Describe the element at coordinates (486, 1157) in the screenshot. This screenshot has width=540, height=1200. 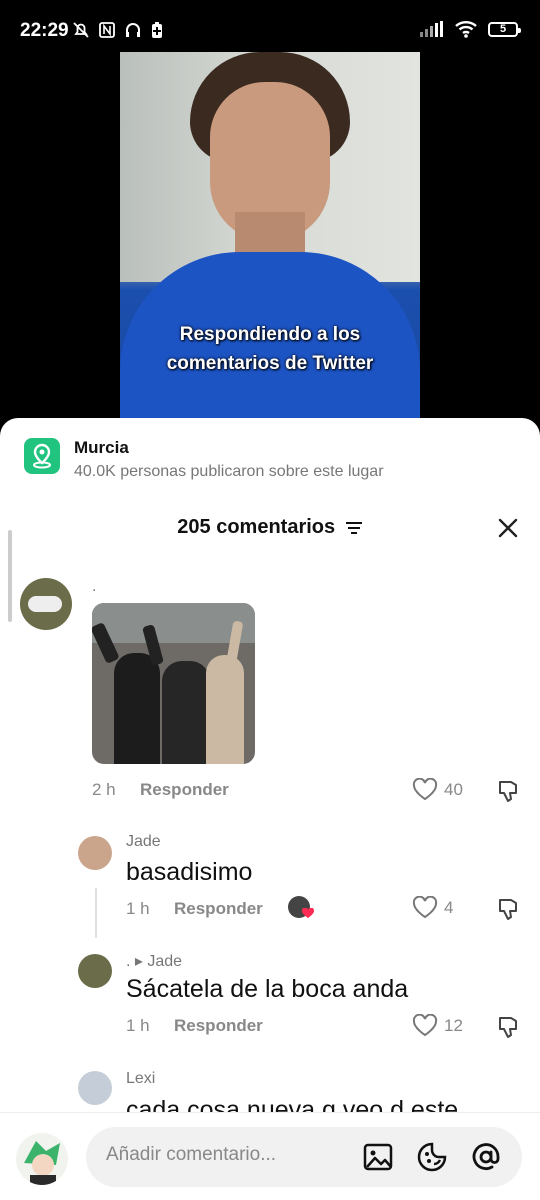
I see `mention-icon` at that location.